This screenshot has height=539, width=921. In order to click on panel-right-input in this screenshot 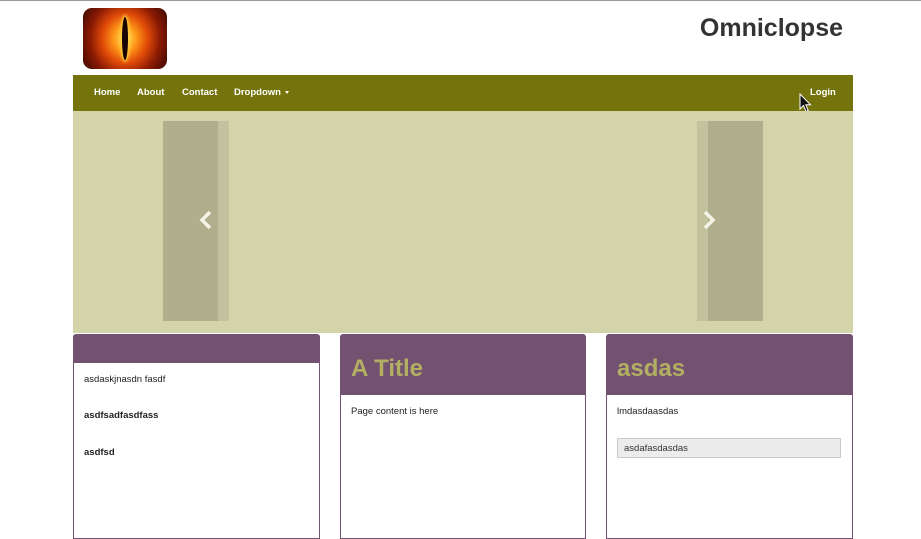, I will do `click(729, 448)`.